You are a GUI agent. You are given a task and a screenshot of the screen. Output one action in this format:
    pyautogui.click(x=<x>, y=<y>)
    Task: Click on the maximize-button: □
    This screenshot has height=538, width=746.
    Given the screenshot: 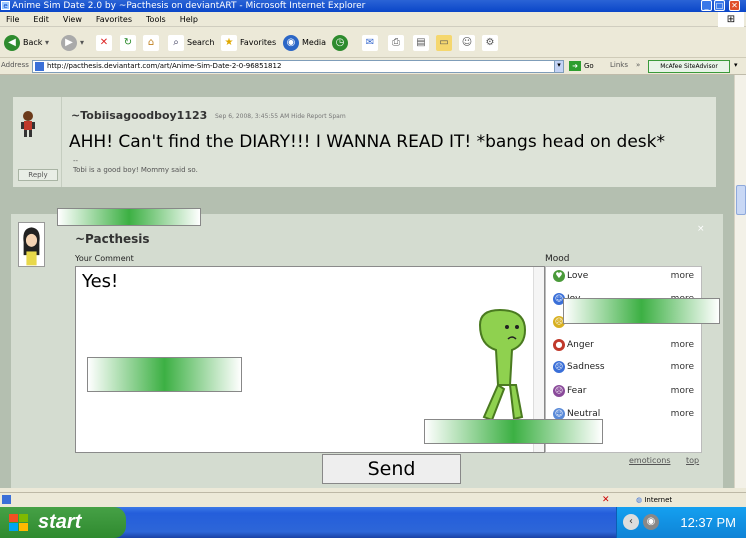 What is the action you would take?
    pyautogui.click(x=719, y=5)
    